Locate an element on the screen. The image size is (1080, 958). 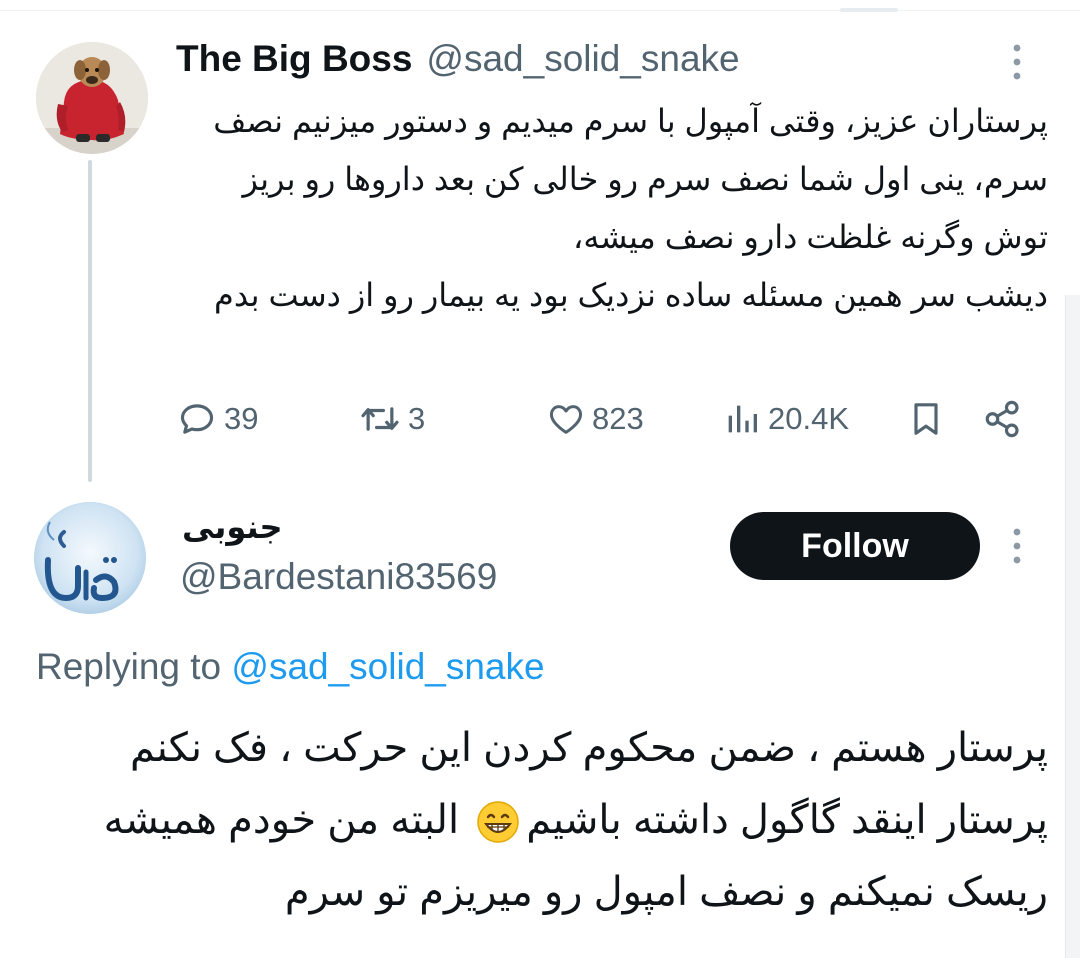
bar-chart-icon is located at coordinates (742, 419).